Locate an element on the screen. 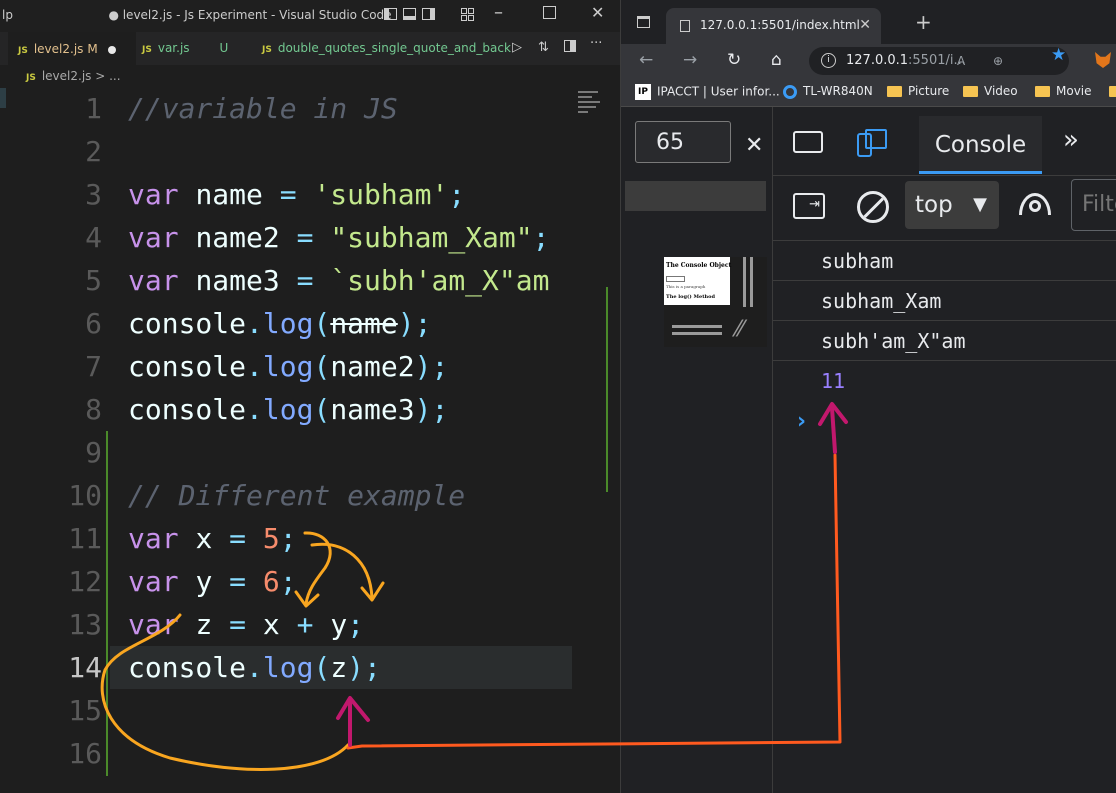  layout-controls is located at coordinates (412, 15).